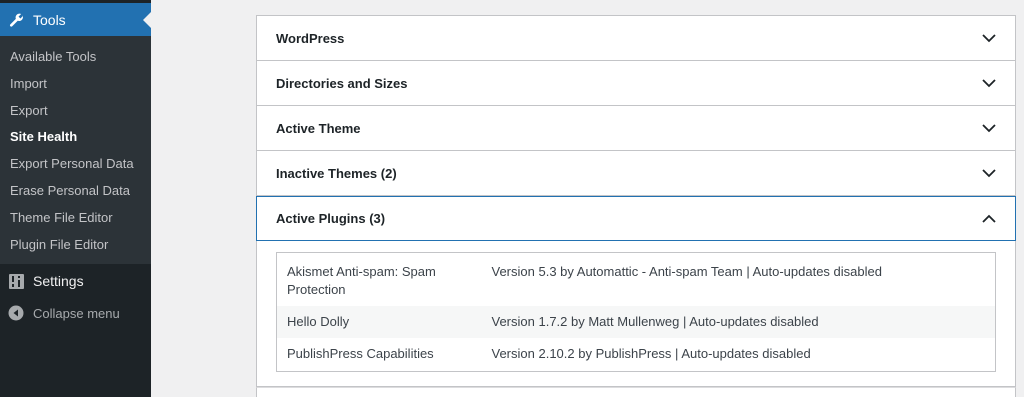  Describe the element at coordinates (318, 128) in the screenshot. I see `accordion-section-title: Active Theme` at that location.